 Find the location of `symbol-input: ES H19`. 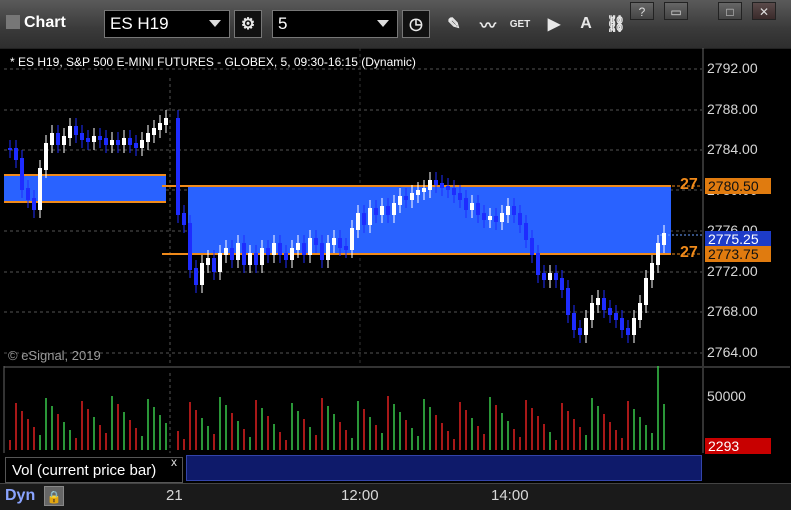

symbol-input: ES H19 is located at coordinates (167, 24).